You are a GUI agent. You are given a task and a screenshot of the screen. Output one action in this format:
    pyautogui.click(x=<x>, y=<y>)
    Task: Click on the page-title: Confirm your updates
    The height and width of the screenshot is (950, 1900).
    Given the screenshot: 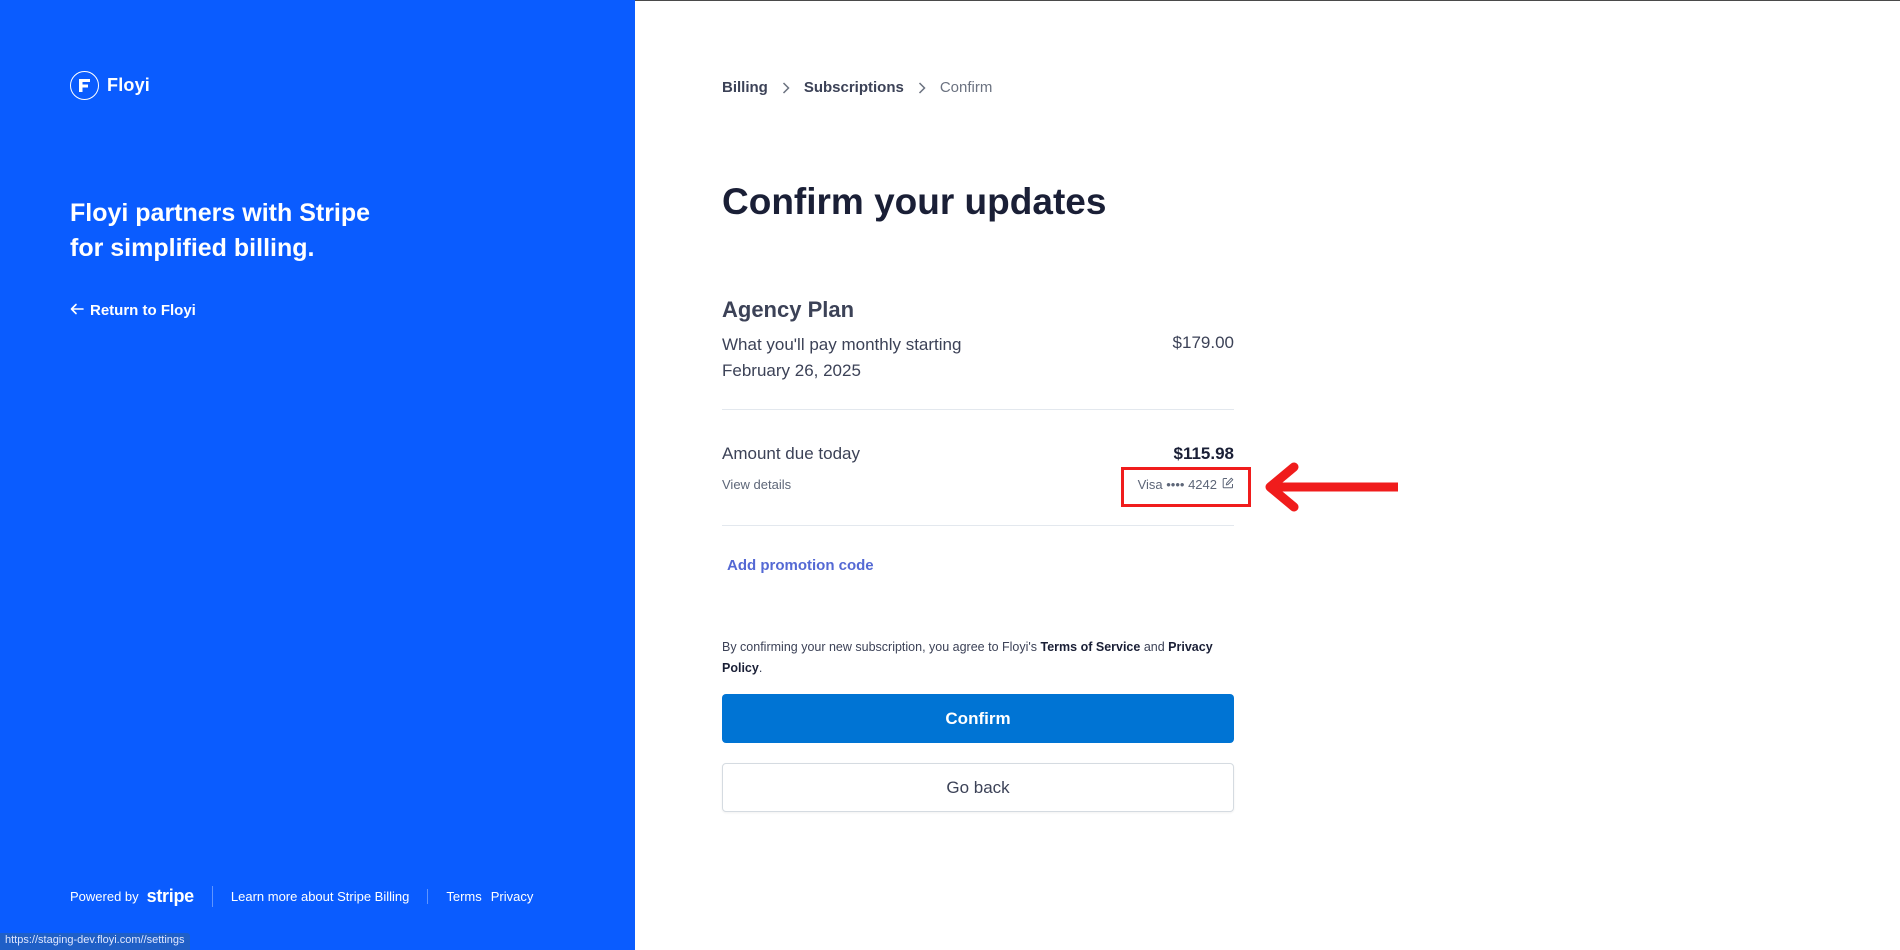 What is the action you would take?
    pyautogui.click(x=914, y=201)
    